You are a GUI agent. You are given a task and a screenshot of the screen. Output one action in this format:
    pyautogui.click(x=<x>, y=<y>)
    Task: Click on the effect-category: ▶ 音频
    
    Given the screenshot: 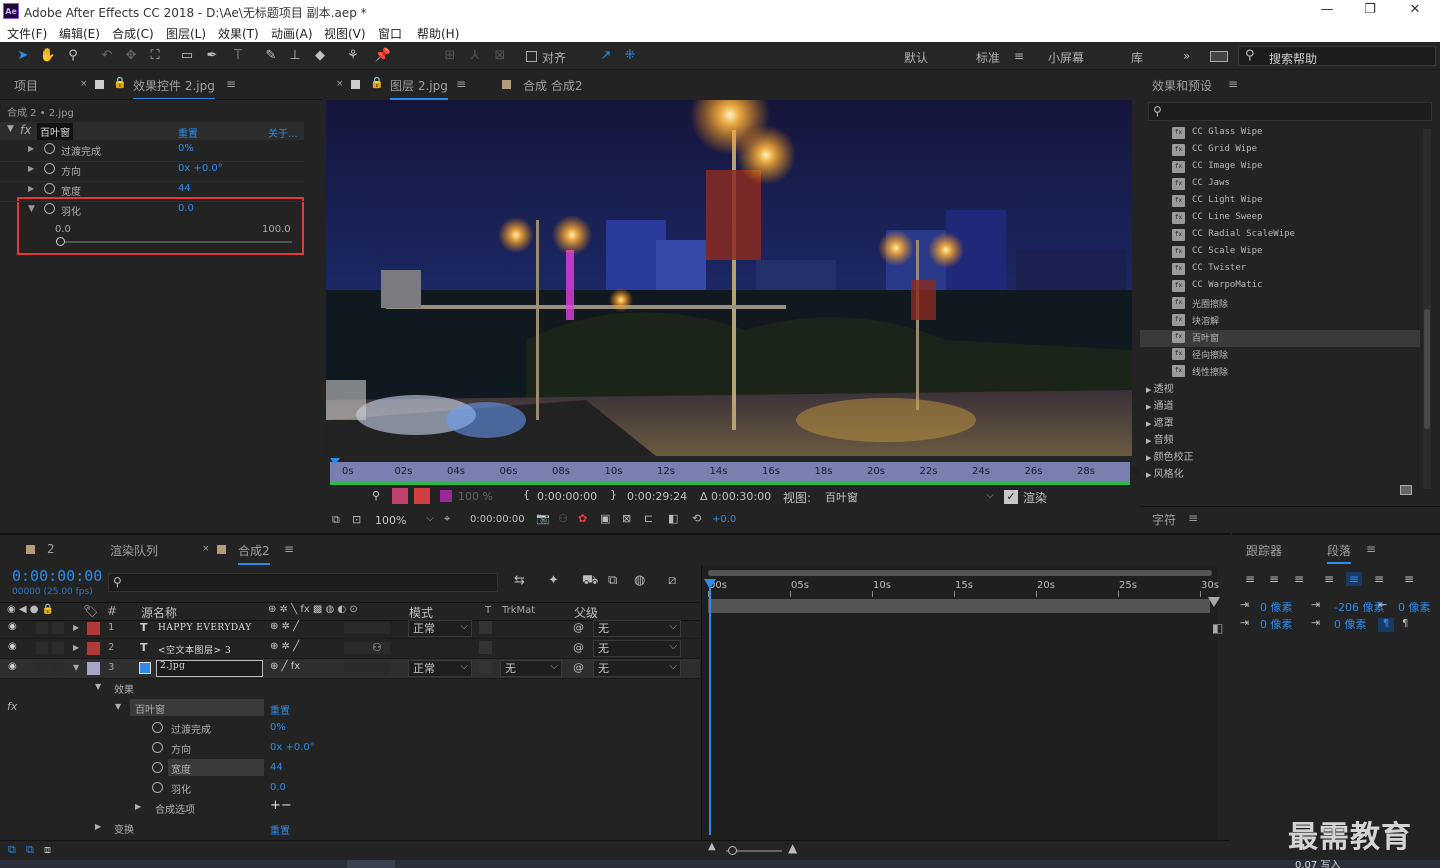 What is the action you would take?
    pyautogui.click(x=1160, y=438)
    